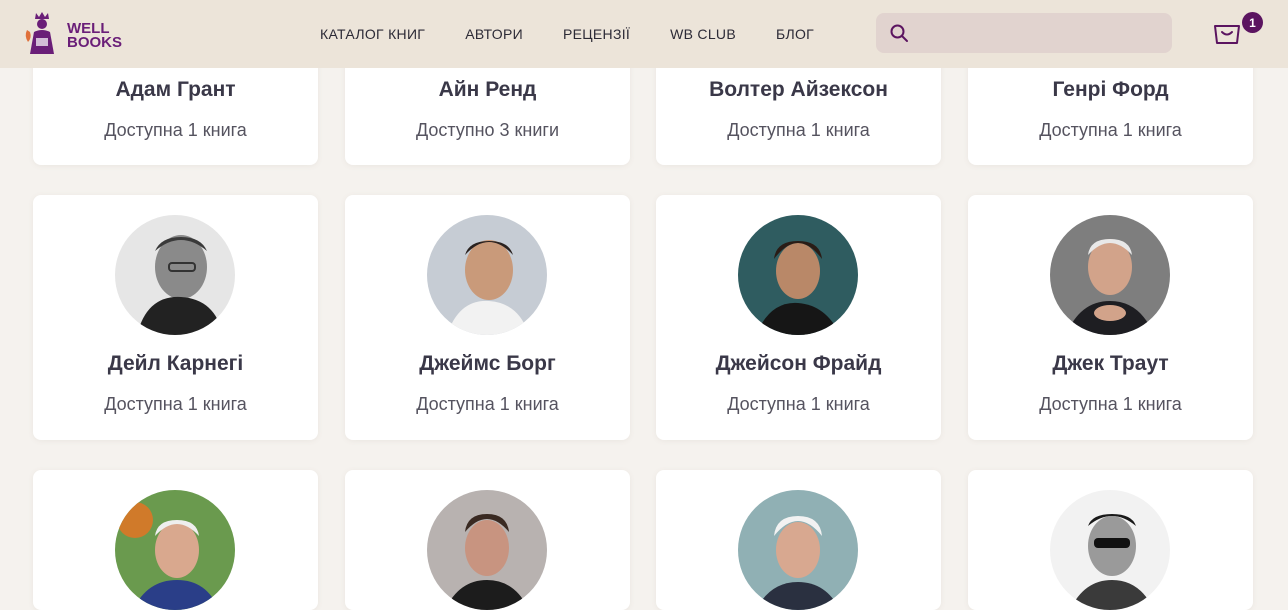 The image size is (1288, 610). I want to click on nav-authors: АВТОРИ, so click(494, 34).